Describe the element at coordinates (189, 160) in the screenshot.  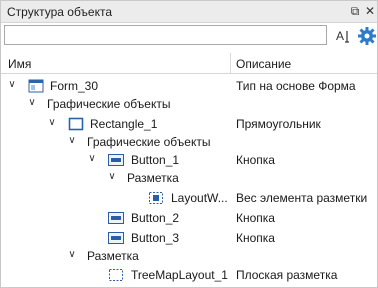
I see `tree-row: ∨ Button_1 Кнопка` at that location.